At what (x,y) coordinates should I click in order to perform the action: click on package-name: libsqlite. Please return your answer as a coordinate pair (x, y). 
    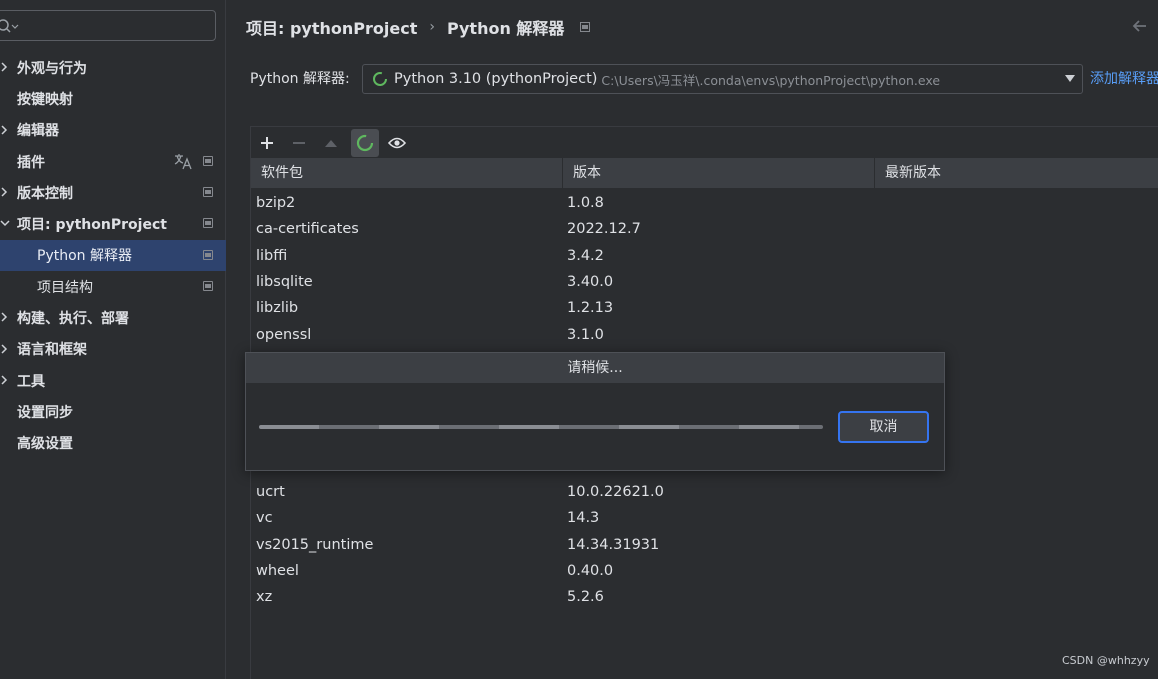
    Looking at the image, I should click on (284, 281).